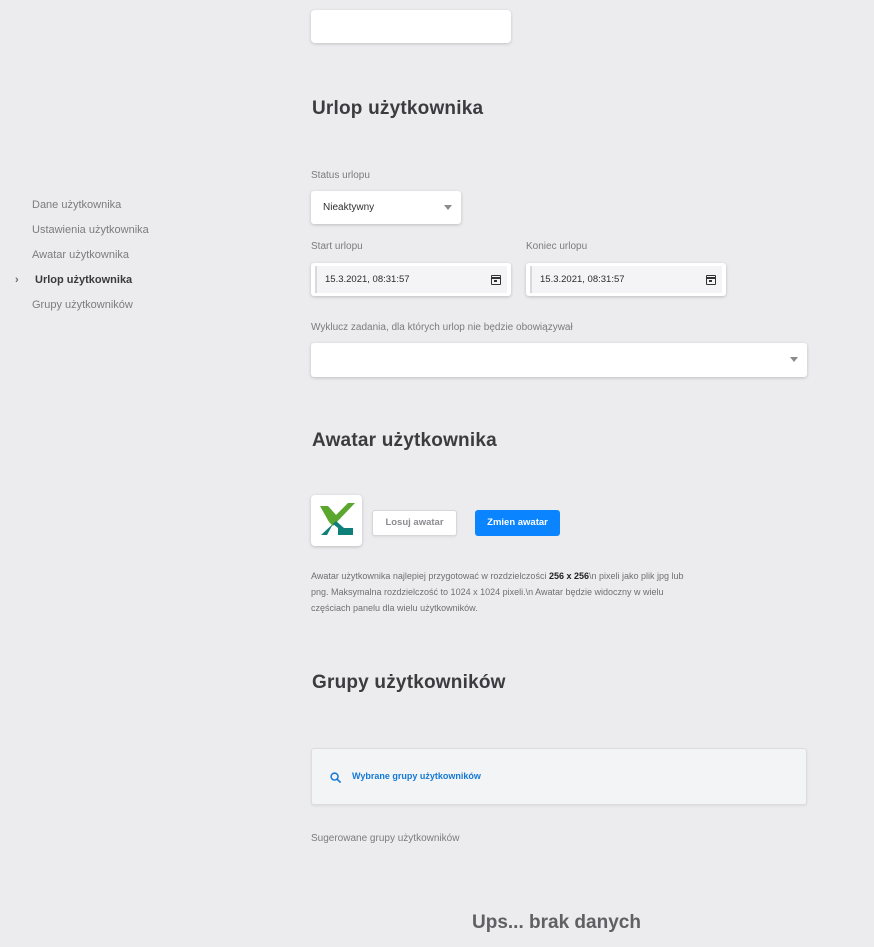  Describe the element at coordinates (517, 523) in the screenshot. I see `change-avatar-button: Zmien awatar` at that location.